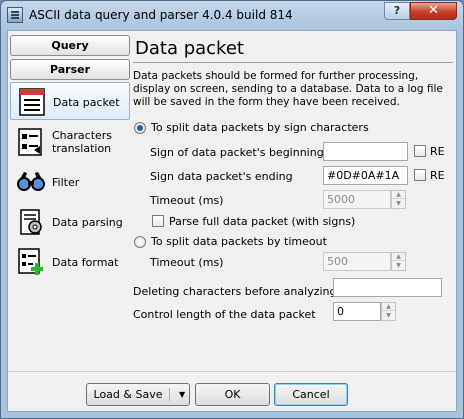 This screenshot has width=464, height=419. Describe the element at coordinates (397, 11) in the screenshot. I see `help-button: ?` at that location.